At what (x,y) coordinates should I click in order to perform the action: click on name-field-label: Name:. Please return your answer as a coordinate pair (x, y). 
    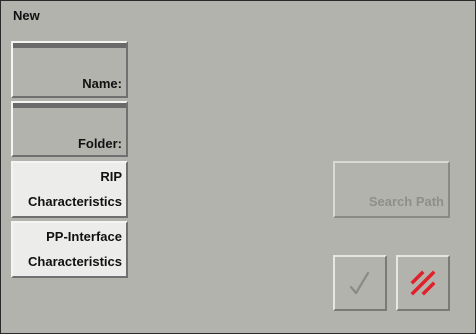
    Looking at the image, I should click on (102, 83).